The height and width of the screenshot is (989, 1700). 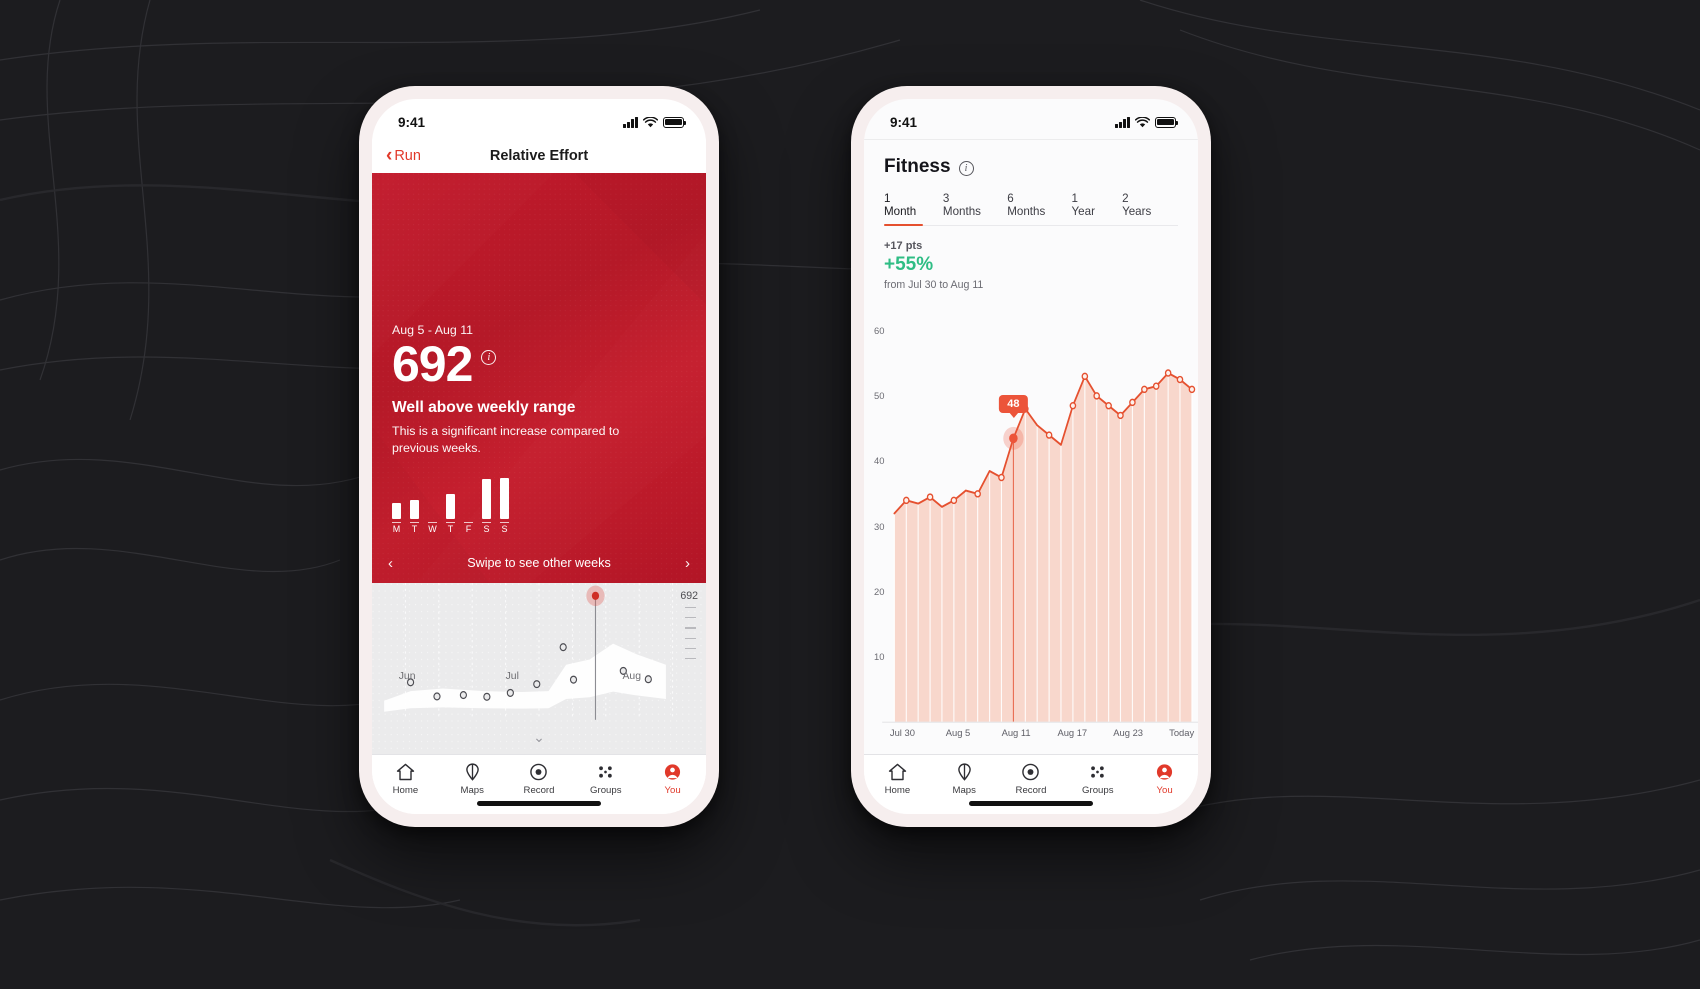 I want to click on percent-delta: +55%, so click(x=909, y=264).